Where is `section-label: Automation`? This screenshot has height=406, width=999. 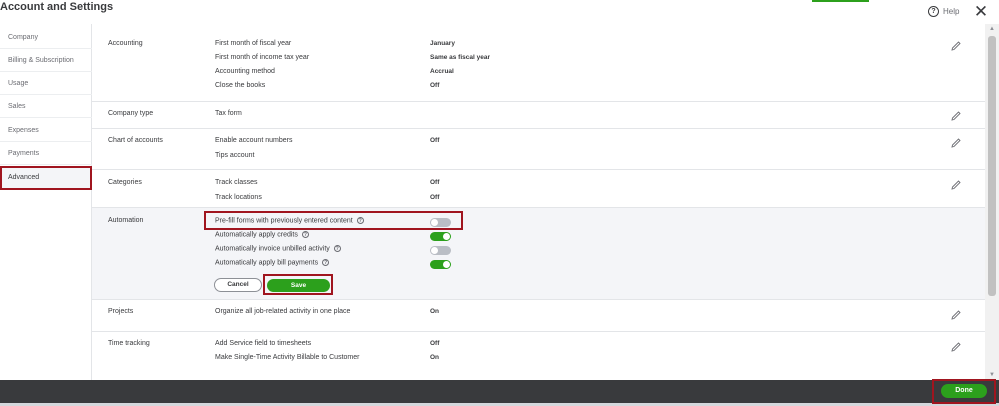 section-label: Automation is located at coordinates (126, 220).